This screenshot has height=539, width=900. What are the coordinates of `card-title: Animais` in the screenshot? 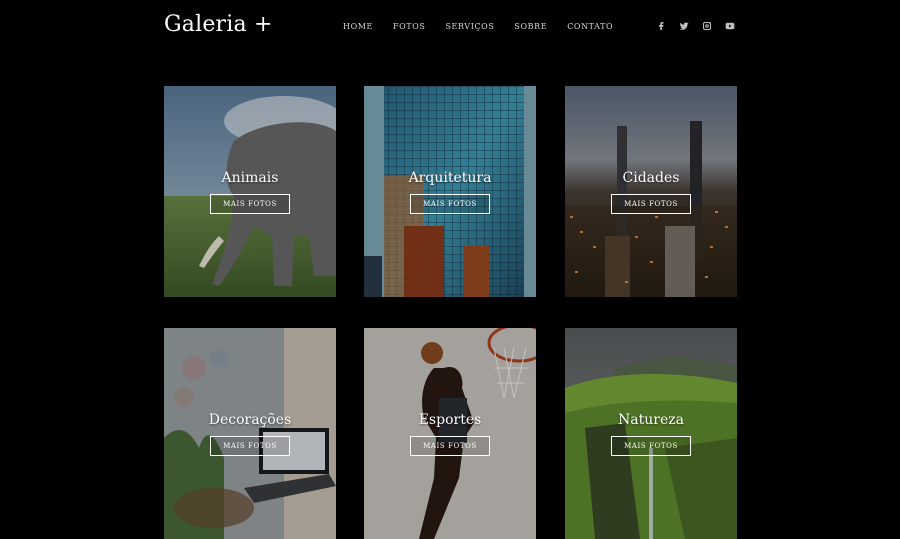 It's located at (250, 177).